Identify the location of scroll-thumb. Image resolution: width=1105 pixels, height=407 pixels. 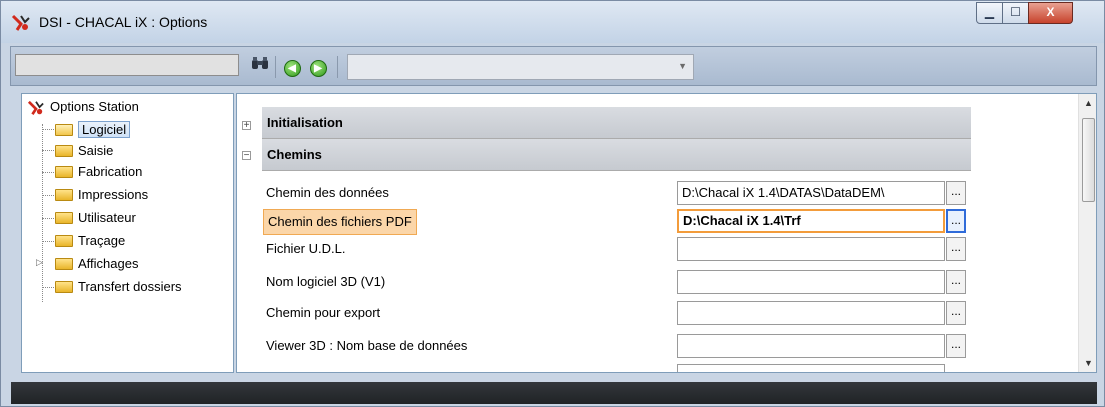
(1088, 160).